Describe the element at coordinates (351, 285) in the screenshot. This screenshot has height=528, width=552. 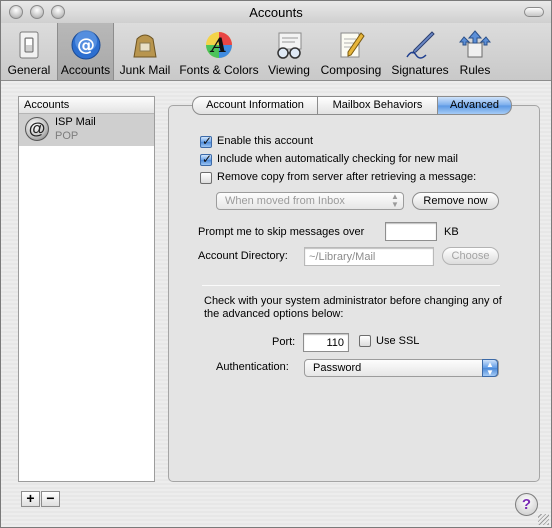
I see `section-divider` at that location.